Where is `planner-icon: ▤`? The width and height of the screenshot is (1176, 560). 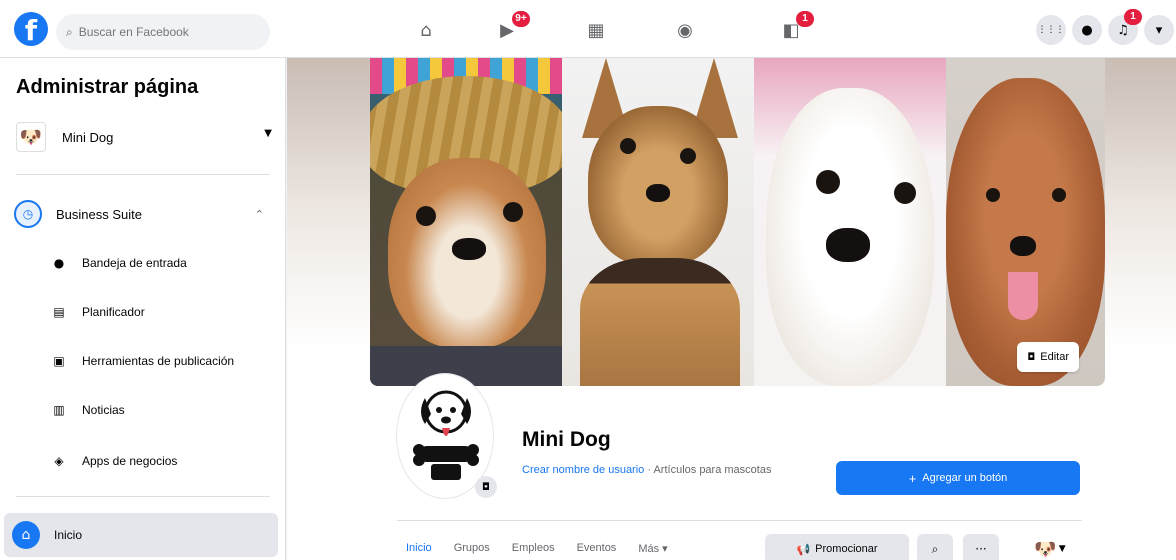
planner-icon: ▤ is located at coordinates (59, 312).